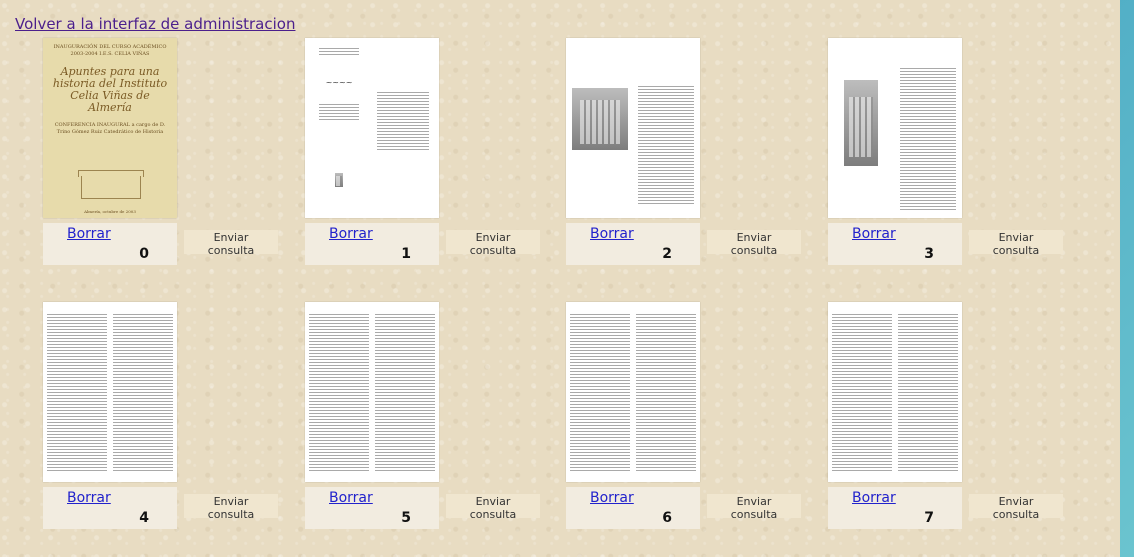 The image size is (1134, 557). I want to click on page-number: 6, so click(667, 518).